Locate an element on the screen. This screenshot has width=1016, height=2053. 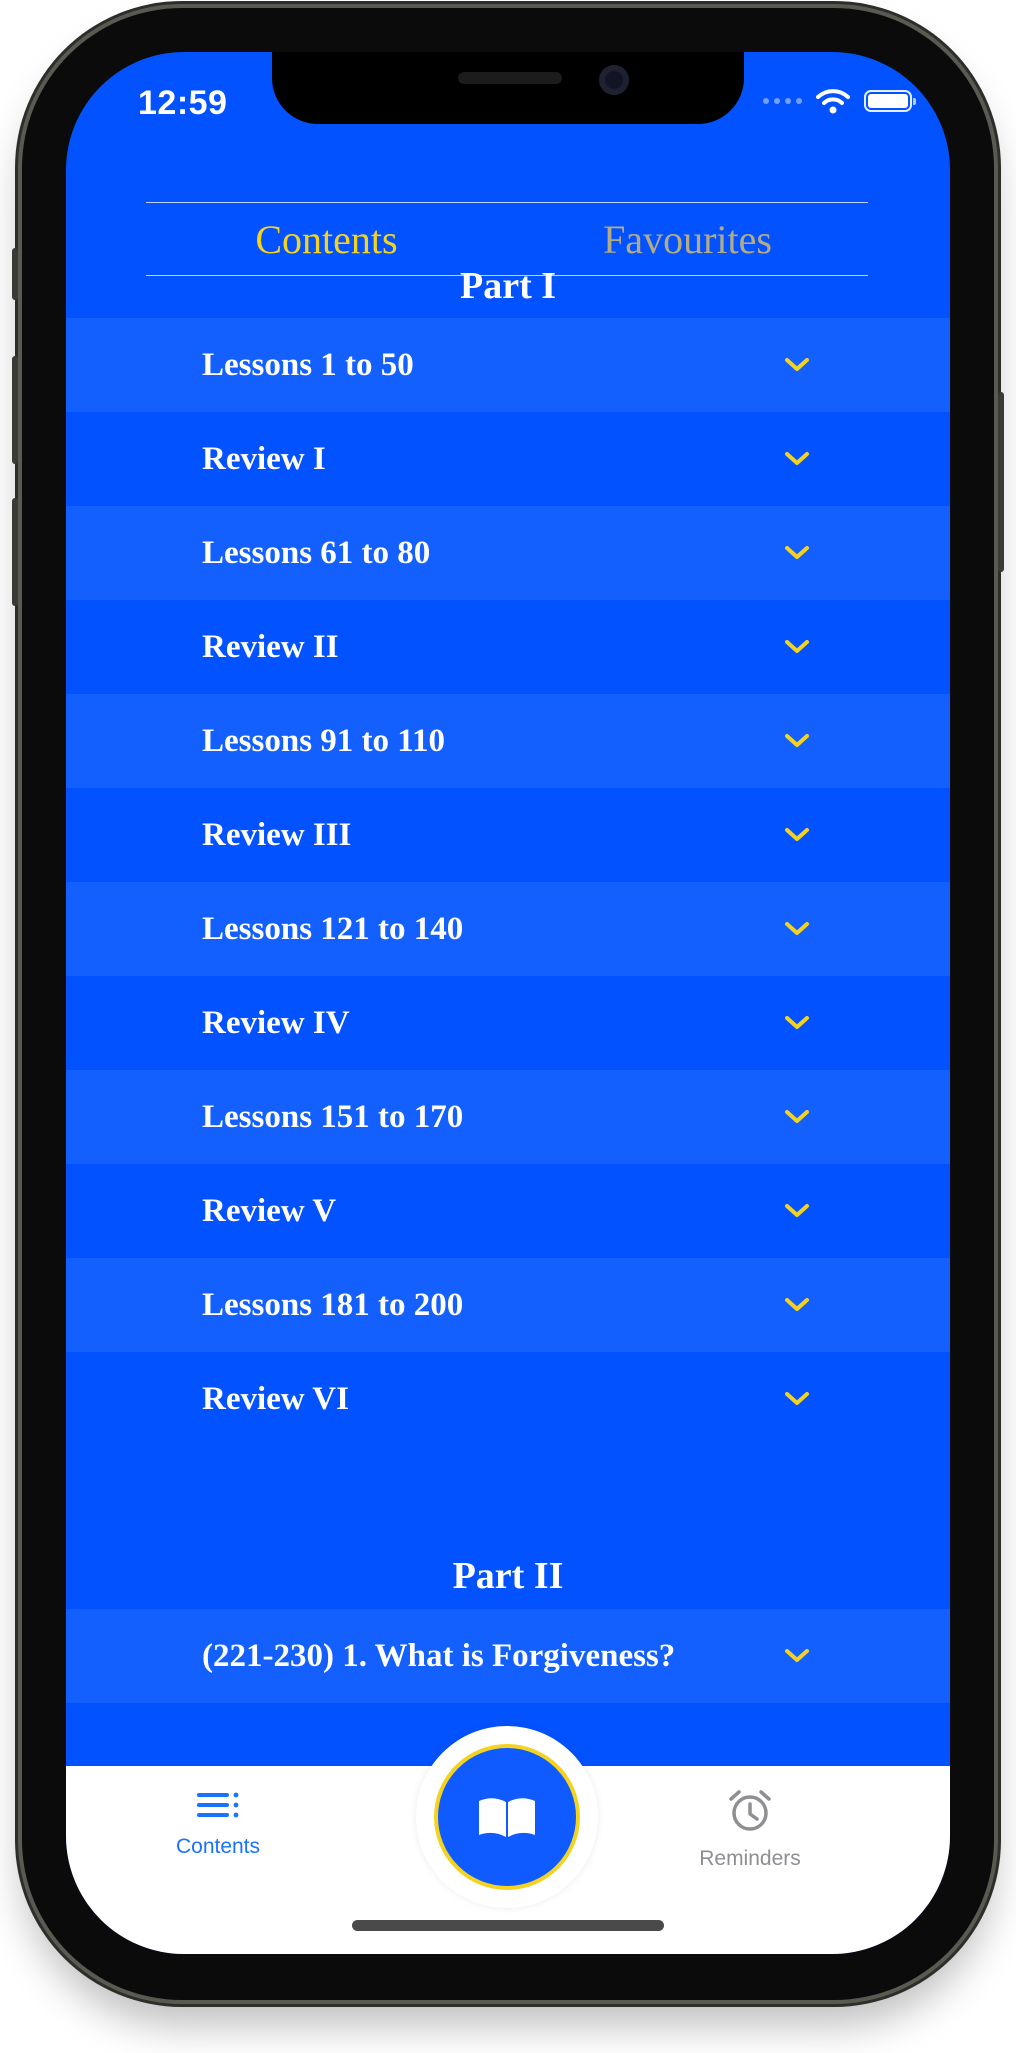
read-book-button is located at coordinates (507, 1817).